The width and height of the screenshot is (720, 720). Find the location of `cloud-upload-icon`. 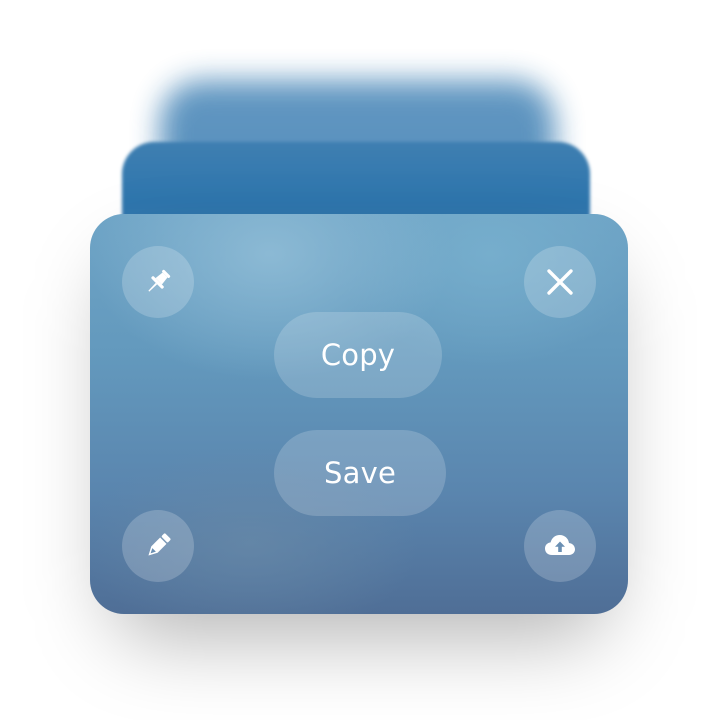

cloud-upload-icon is located at coordinates (560, 546).